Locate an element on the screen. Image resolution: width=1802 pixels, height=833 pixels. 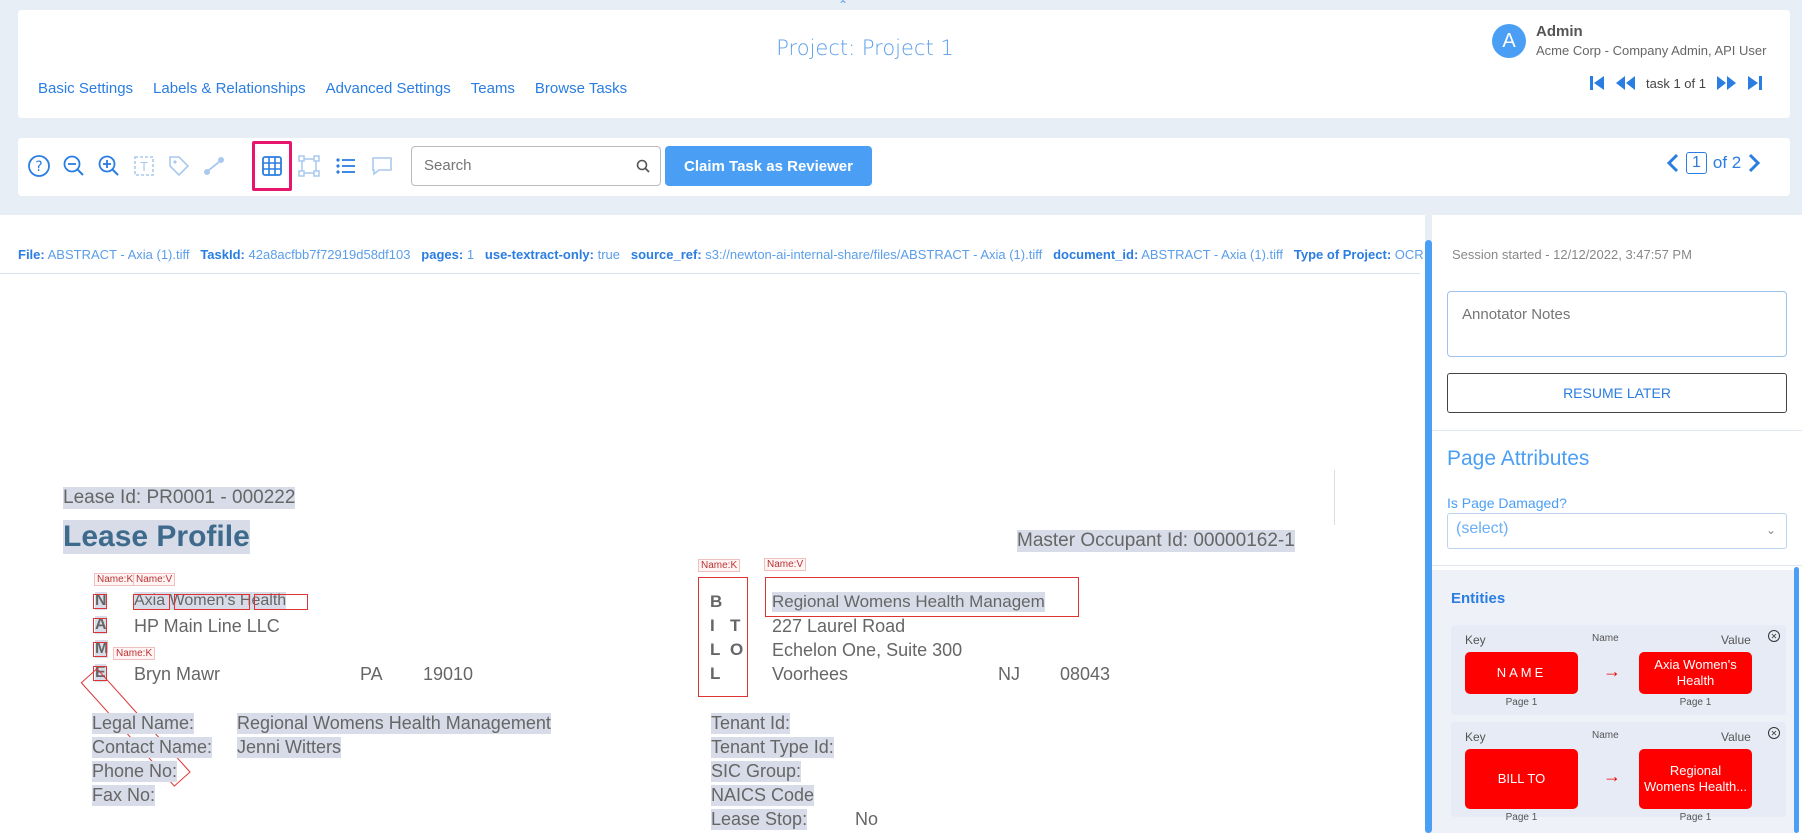
meta-key-file: File: is located at coordinates (31, 254).